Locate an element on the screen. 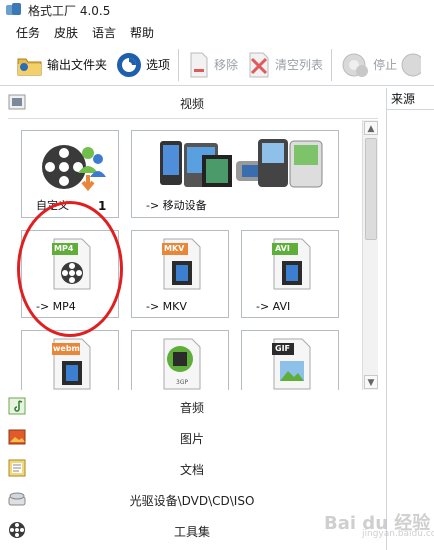  watermark-sub: jingyan.baidu.com is located at coordinates (398, 534).